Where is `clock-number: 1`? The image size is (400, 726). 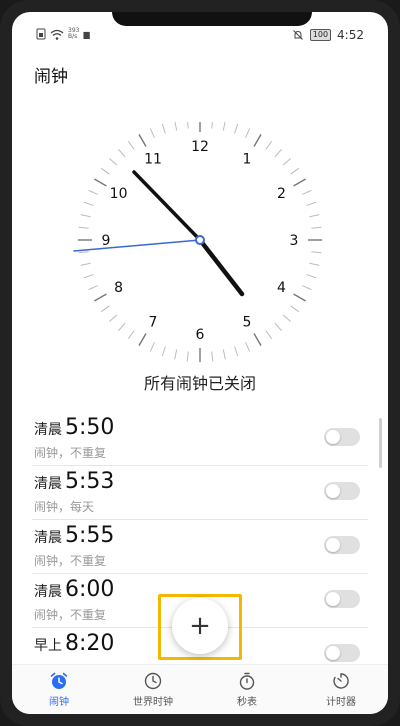
clock-number: 1 is located at coordinates (247, 160).